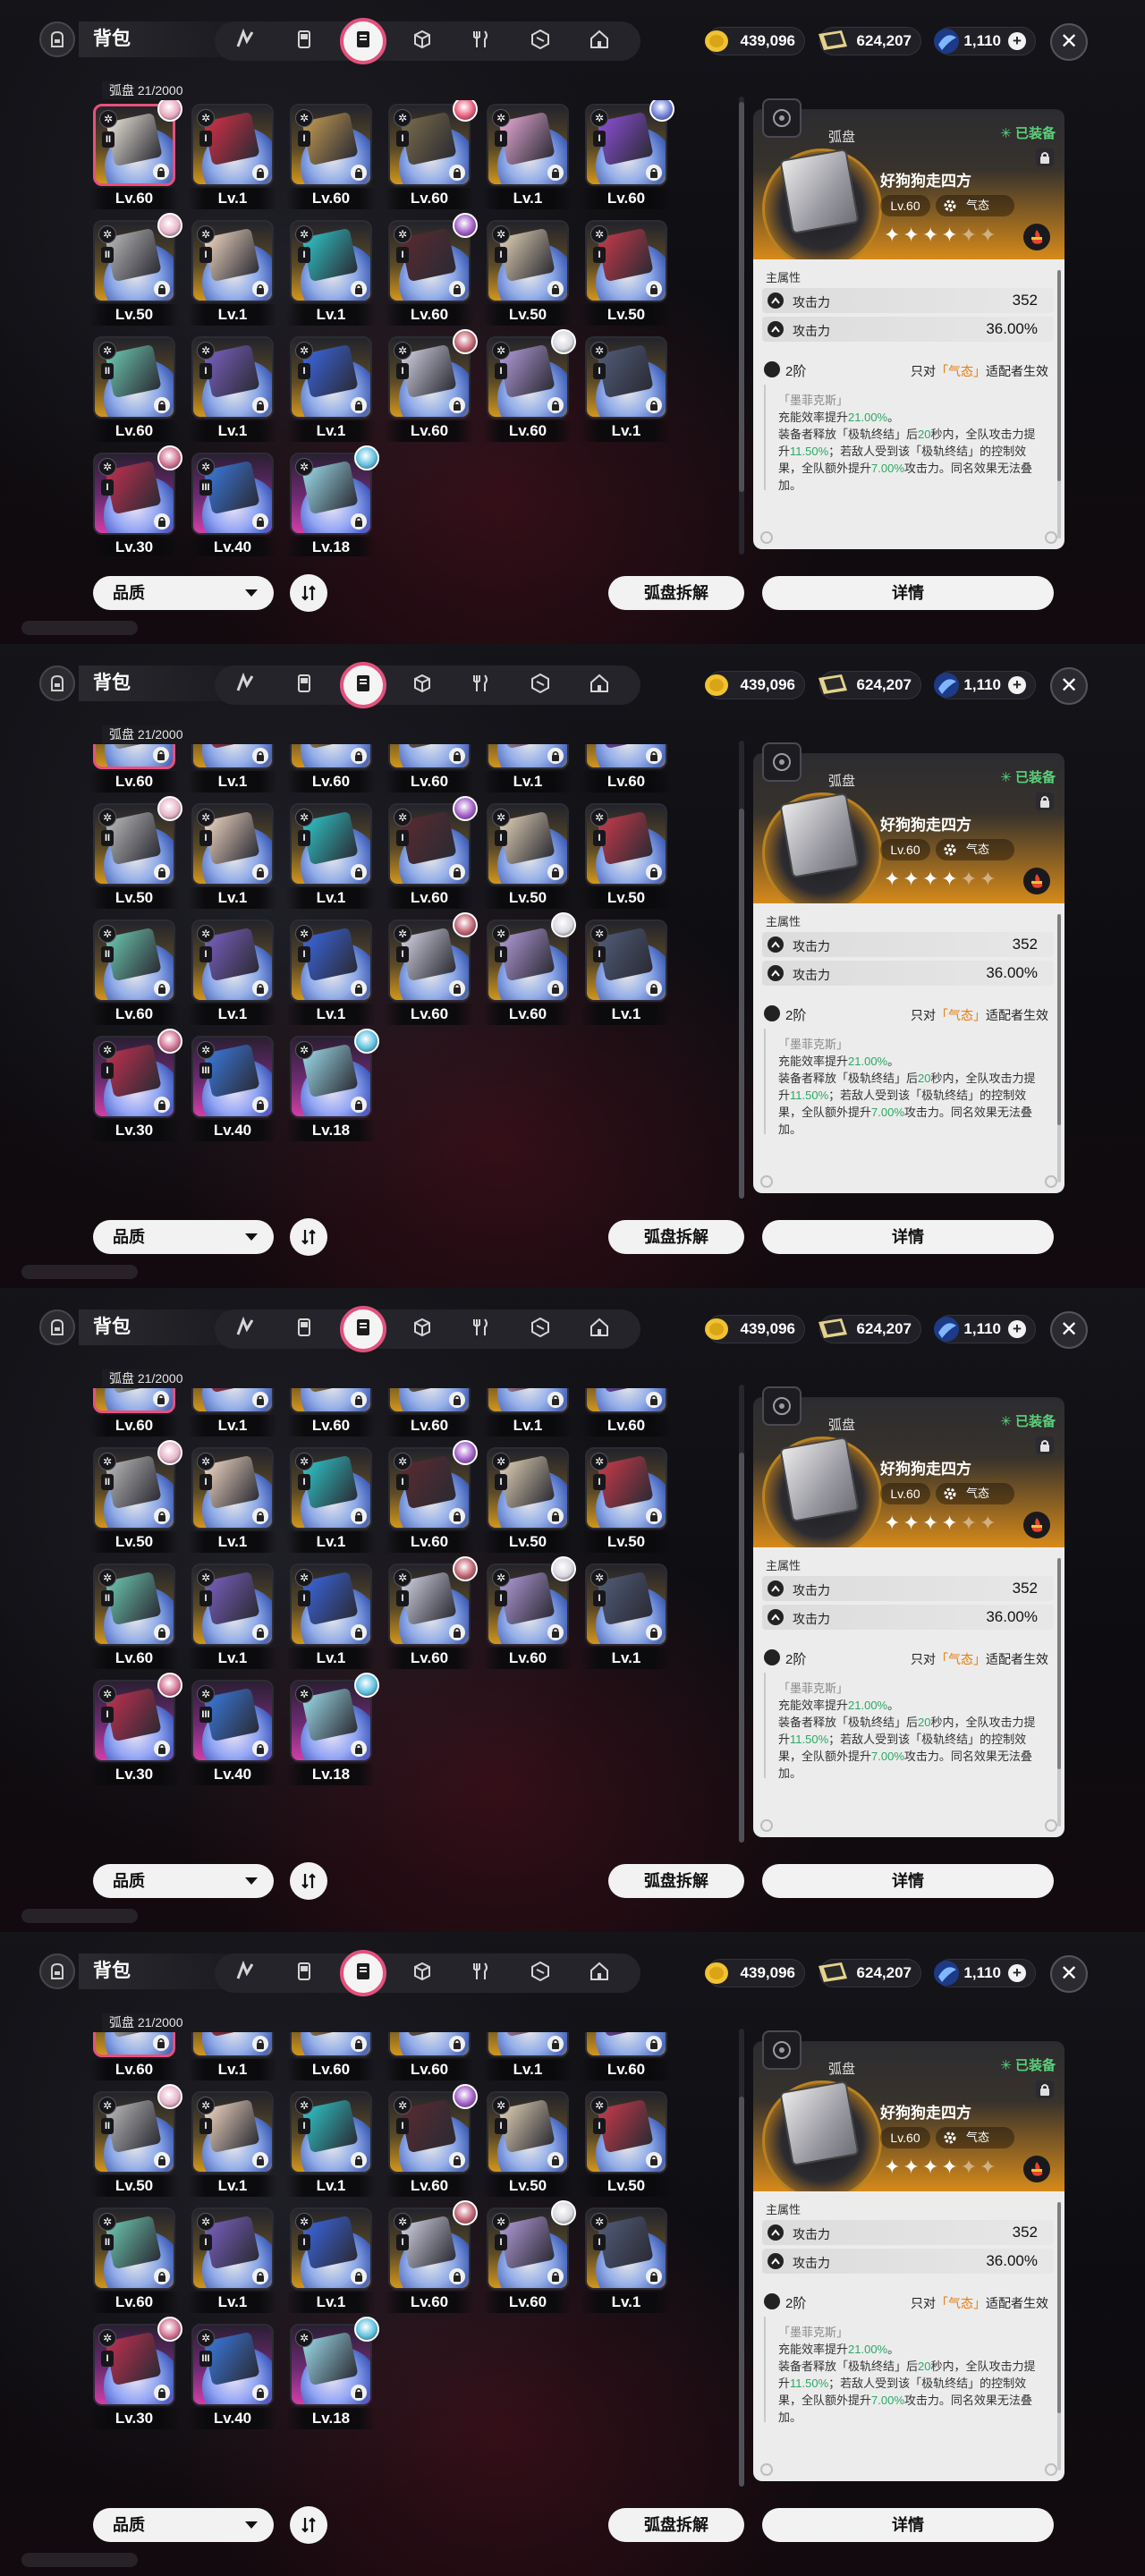  I want to click on tab-cube, so click(422, 685).